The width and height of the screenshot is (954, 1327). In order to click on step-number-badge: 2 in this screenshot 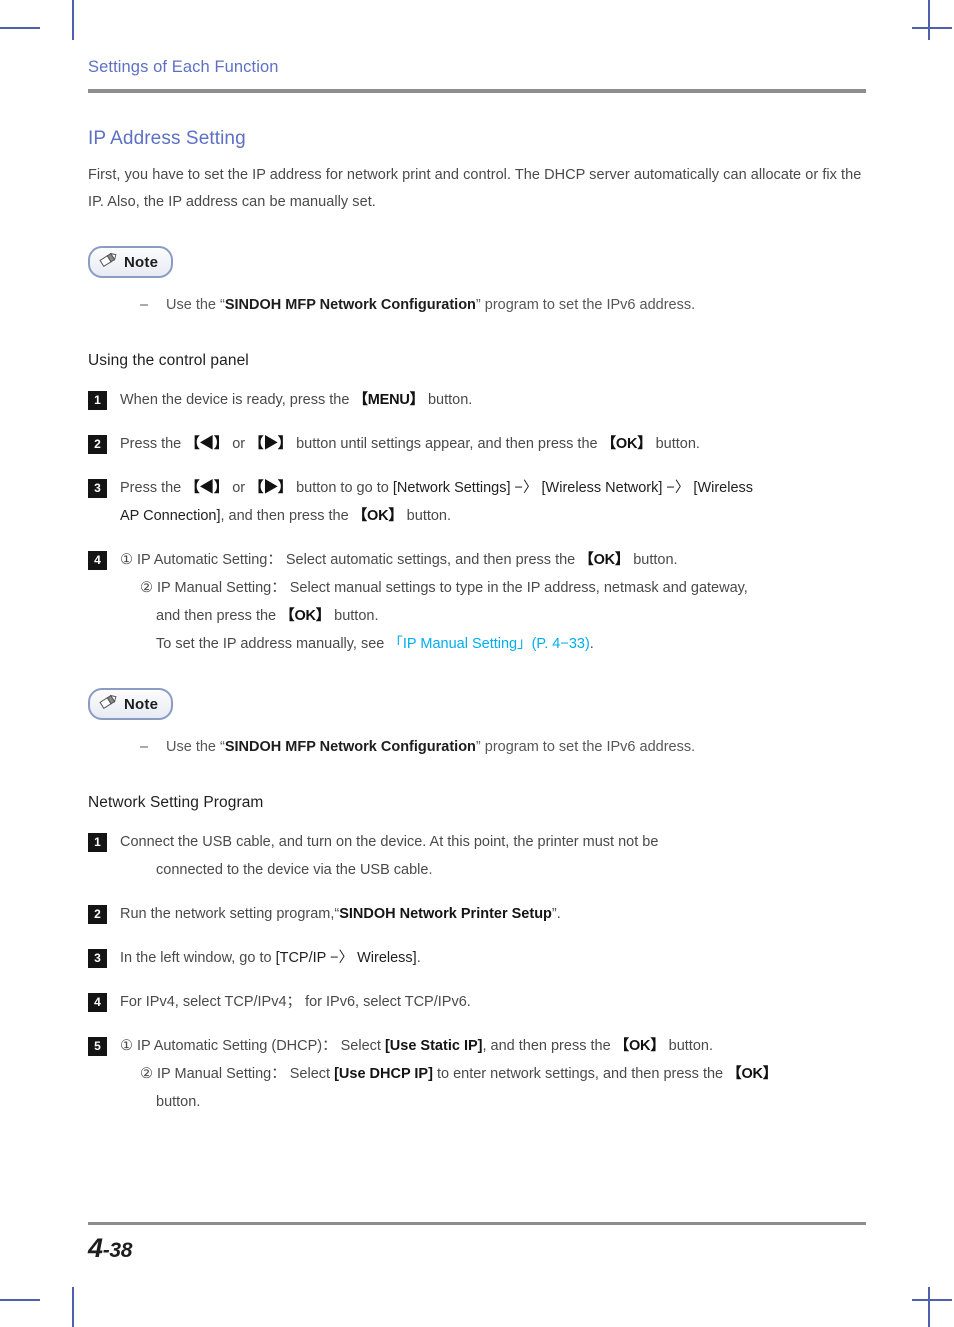, I will do `click(97, 444)`.